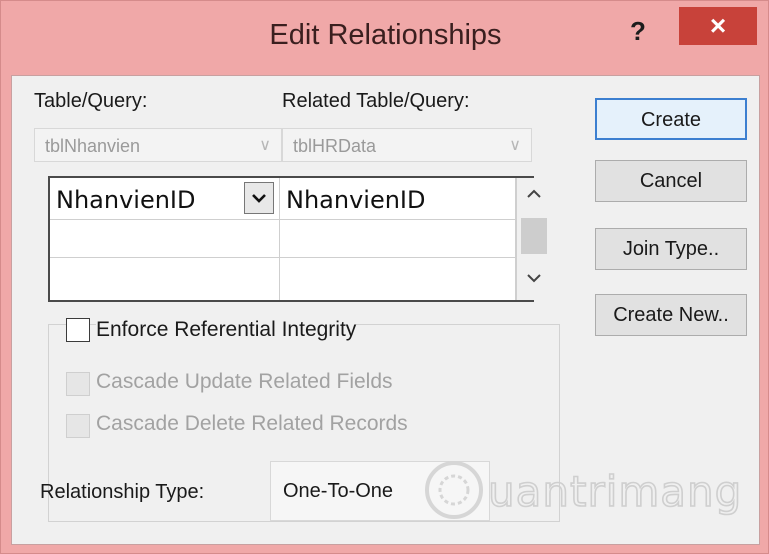 Image resolution: width=769 pixels, height=554 pixels. I want to click on scroll-thumb, so click(534, 236).